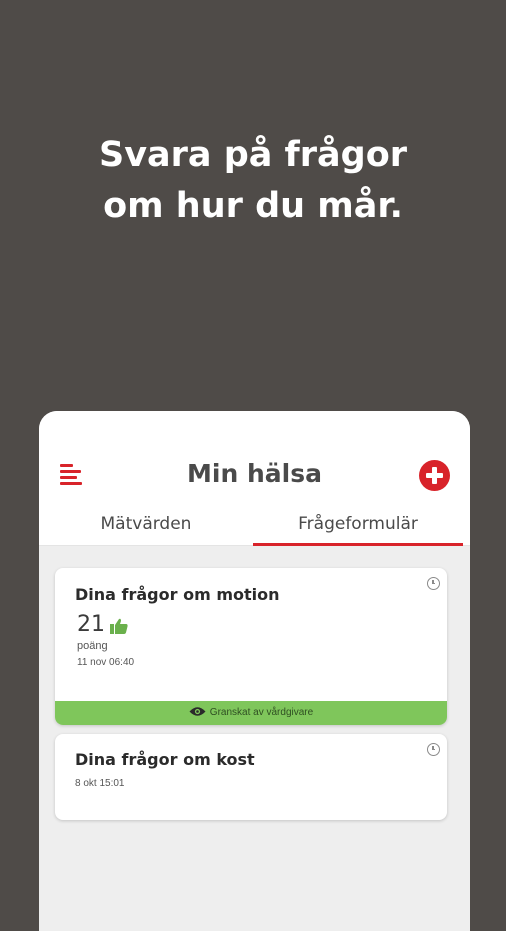 This screenshot has height=931, width=506. Describe the element at coordinates (146, 527) in the screenshot. I see `tab-matvarden: Mätvärden` at that location.